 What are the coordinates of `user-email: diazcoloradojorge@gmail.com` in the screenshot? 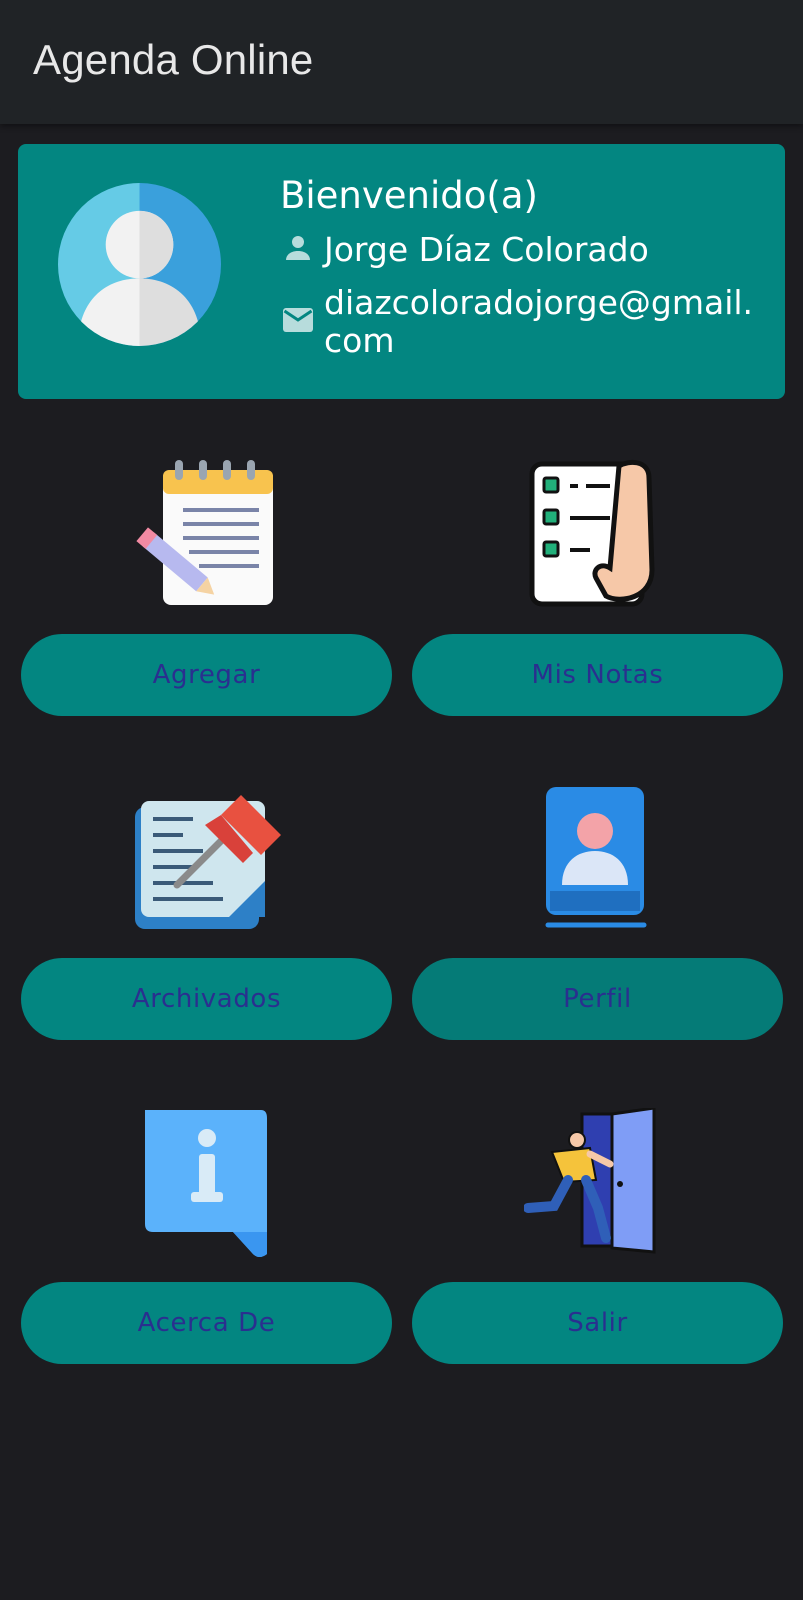 It's located at (539, 321).